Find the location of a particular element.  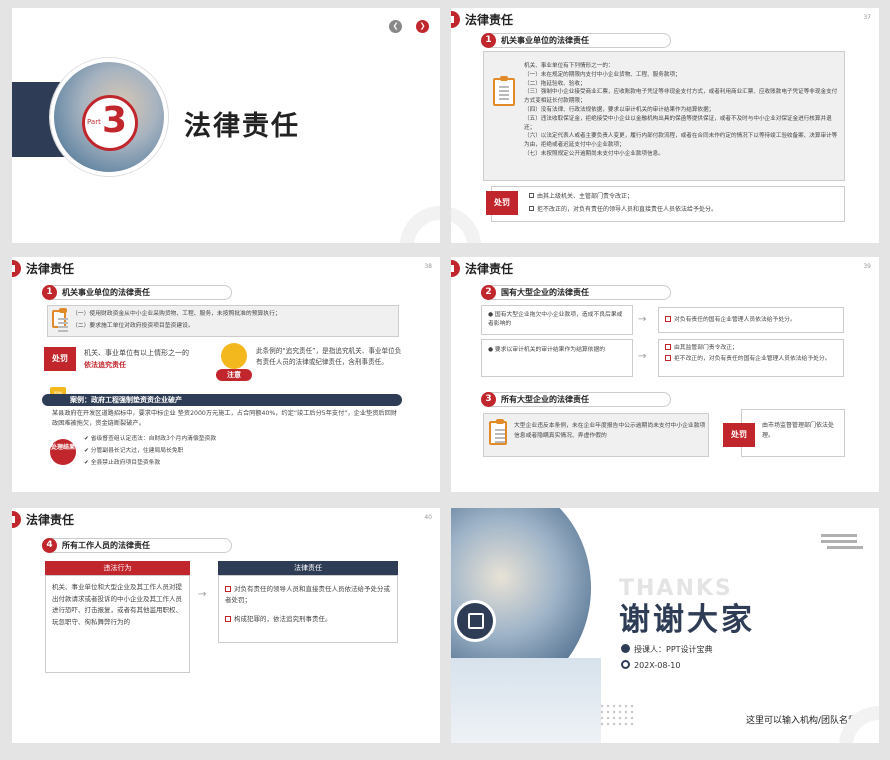

condition-item: （一）未在规定的期限内支付中小企业货物、工程、服务款项； is located at coordinates (602, 74).